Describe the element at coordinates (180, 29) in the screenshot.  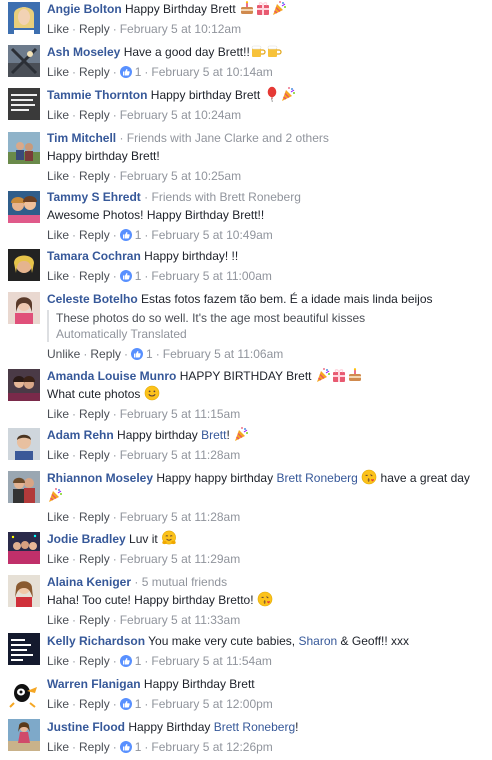
I see `comment-timestamp: February 5 at 10:12am` at that location.